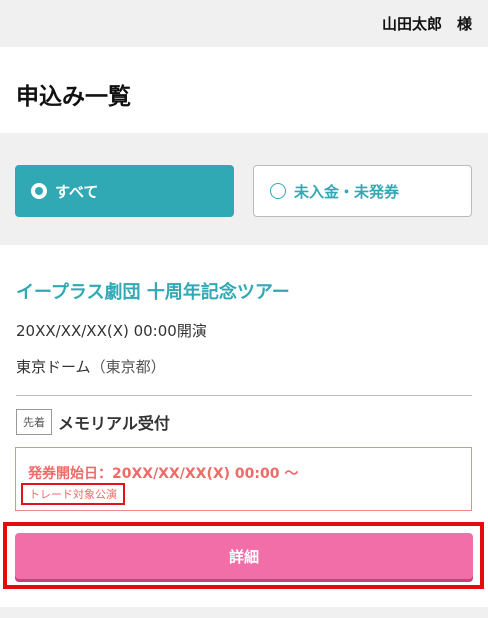  I want to click on filter-all-label: すべて, so click(77, 191).